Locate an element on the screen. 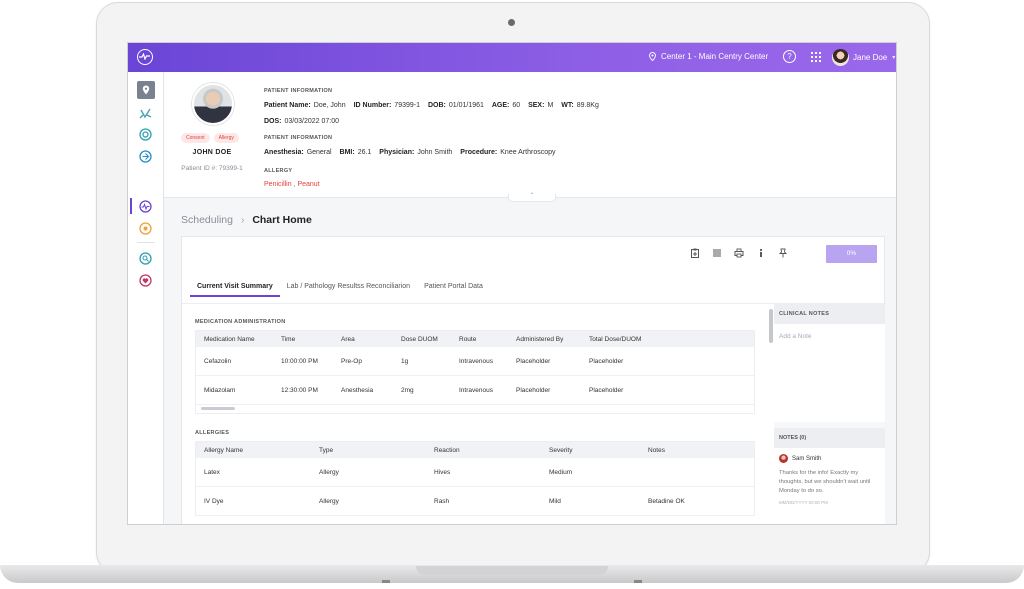 The image size is (1024, 589). column-header: Type is located at coordinates (368, 450).